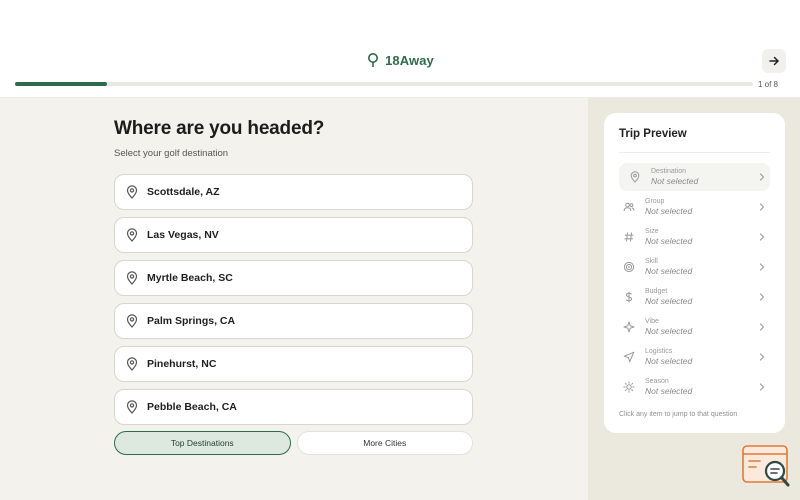 This screenshot has width=800, height=500. What do you see at coordinates (293, 364) in the screenshot?
I see `destination-option-pinehurst: Pinehurst, NC` at bounding box center [293, 364].